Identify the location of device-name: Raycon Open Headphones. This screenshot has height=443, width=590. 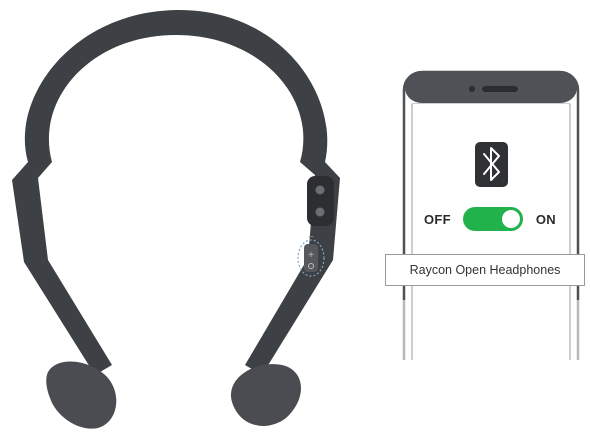
(485, 270).